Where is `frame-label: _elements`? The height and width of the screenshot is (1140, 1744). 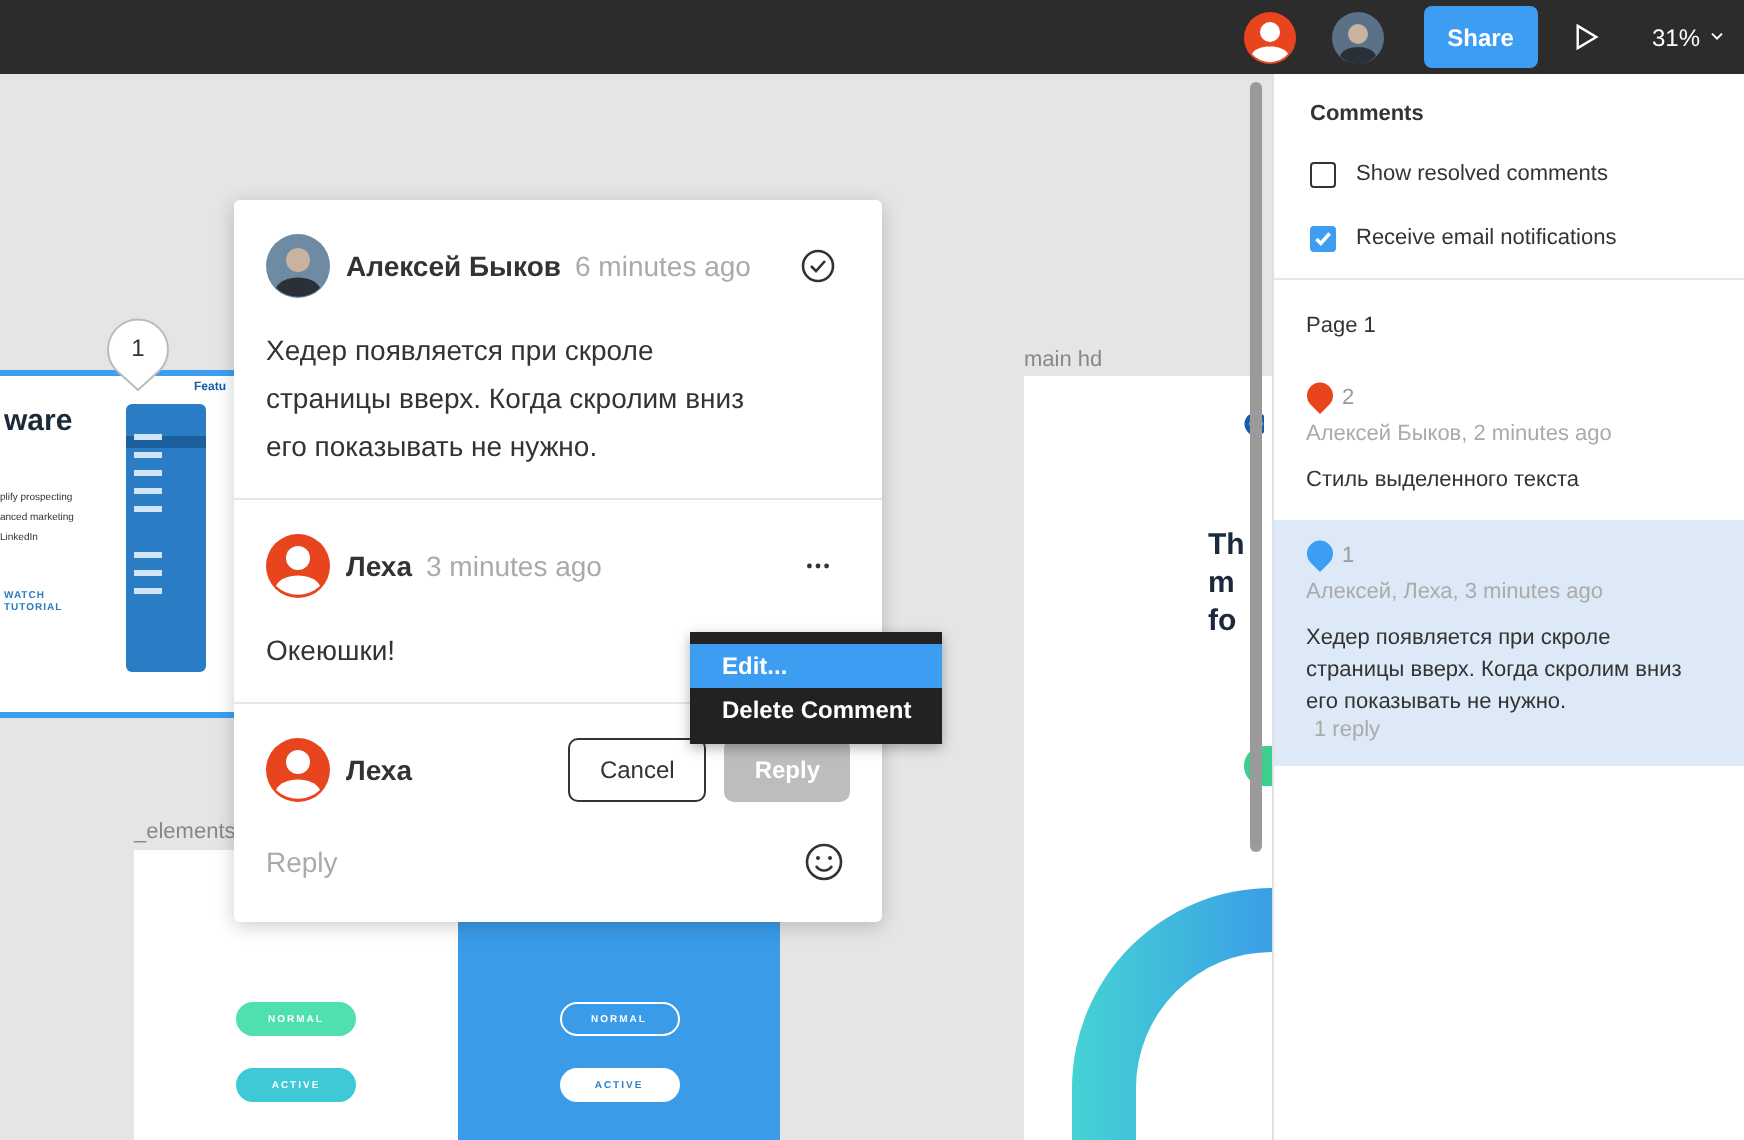
frame-label: _elements is located at coordinates (185, 832).